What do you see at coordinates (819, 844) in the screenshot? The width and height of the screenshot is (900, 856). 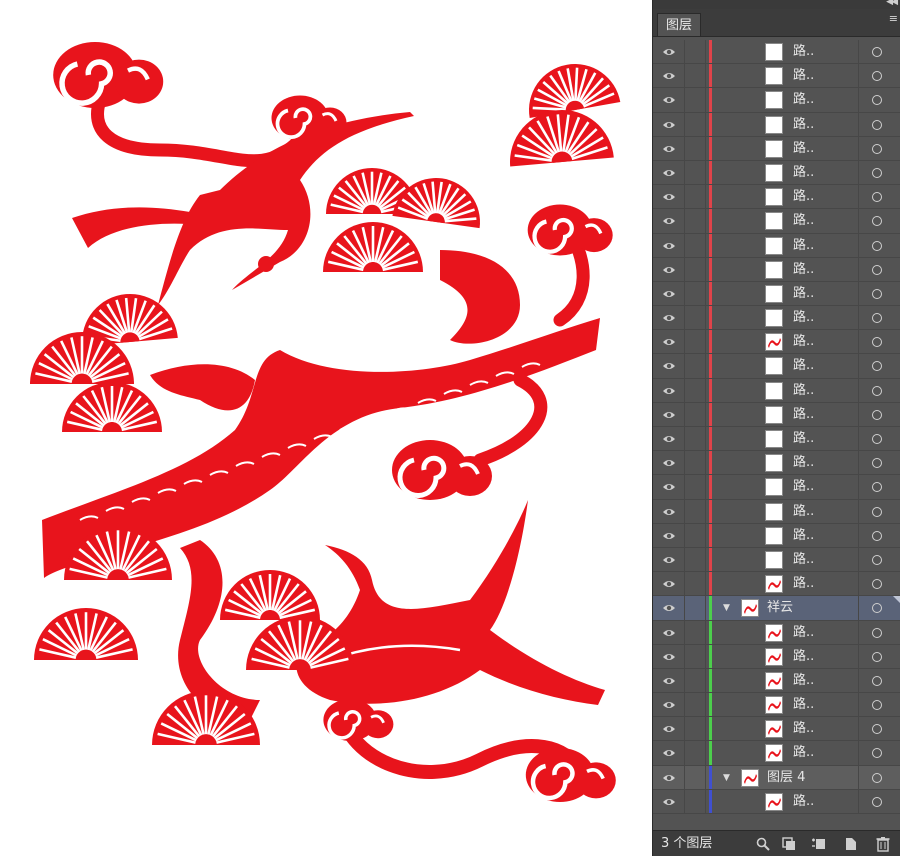 I see `create-sublayer-icon` at bounding box center [819, 844].